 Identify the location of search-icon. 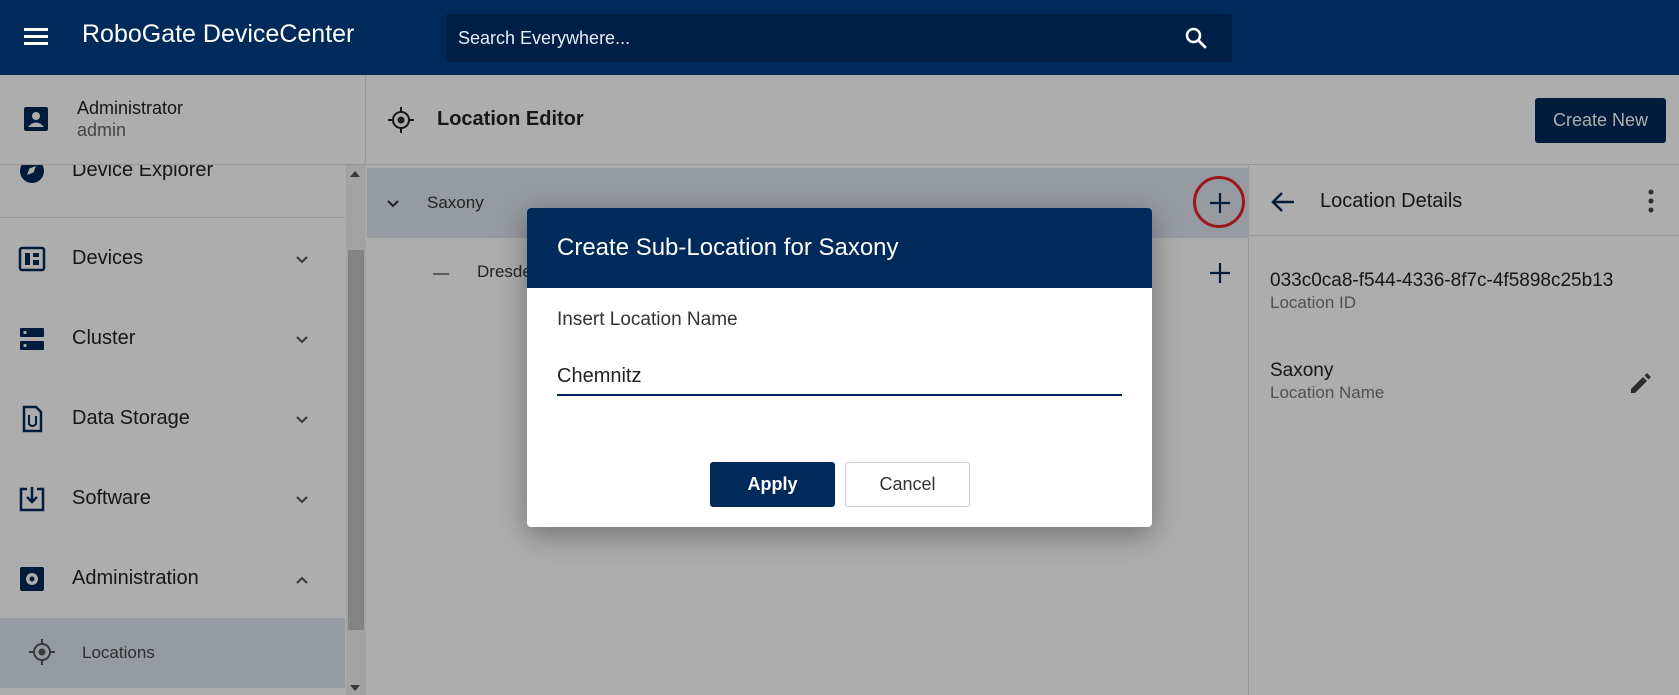
(1196, 38).